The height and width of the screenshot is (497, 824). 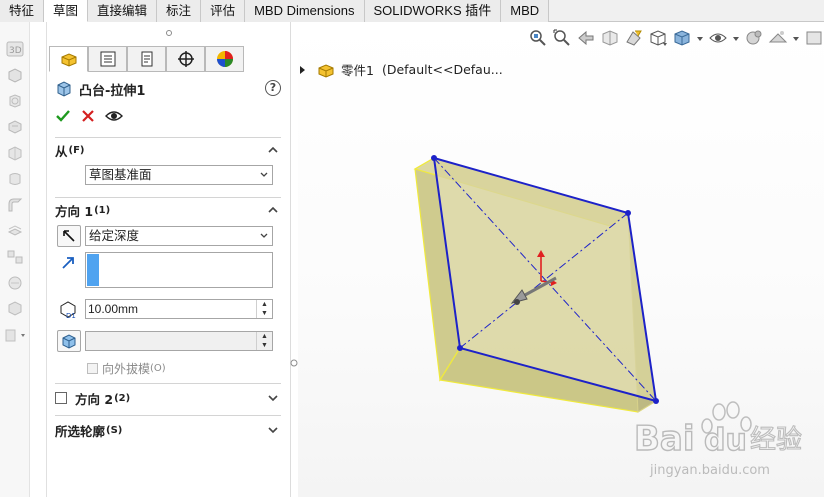 I want to click on revolve-icon, so click(x=15, y=101).